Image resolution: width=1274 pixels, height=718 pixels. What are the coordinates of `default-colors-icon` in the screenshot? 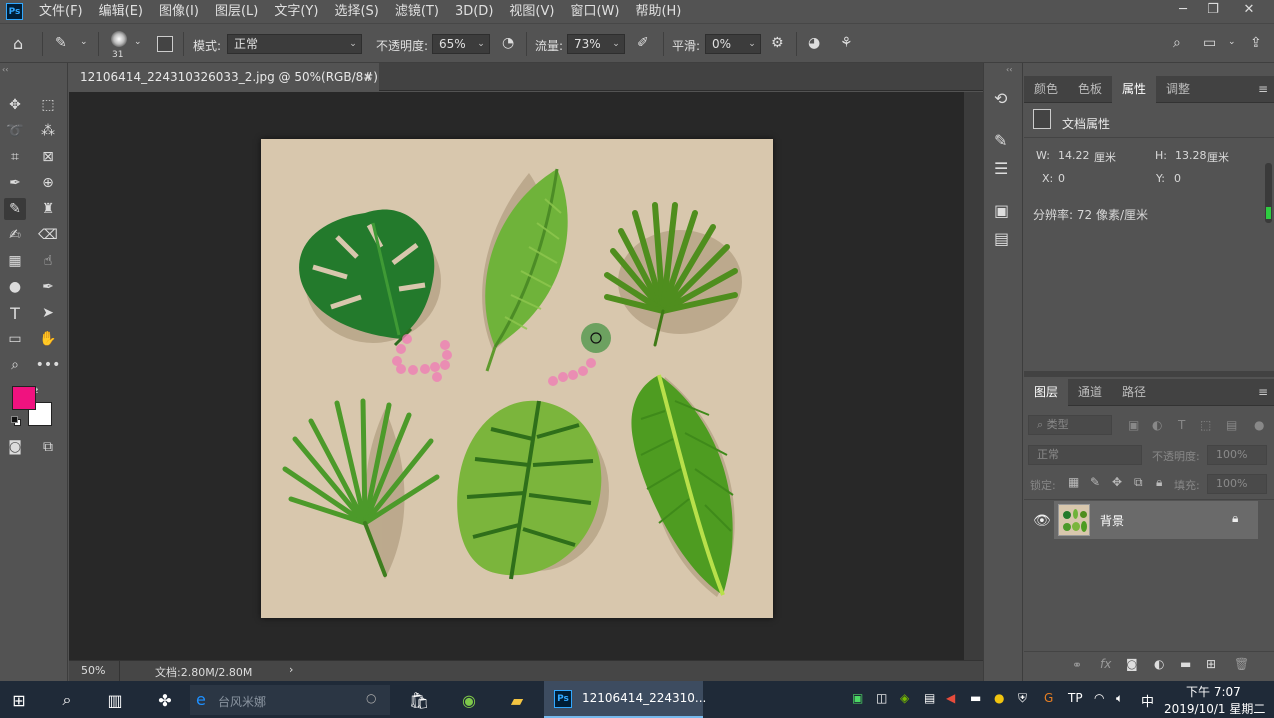 It's located at (16, 421).